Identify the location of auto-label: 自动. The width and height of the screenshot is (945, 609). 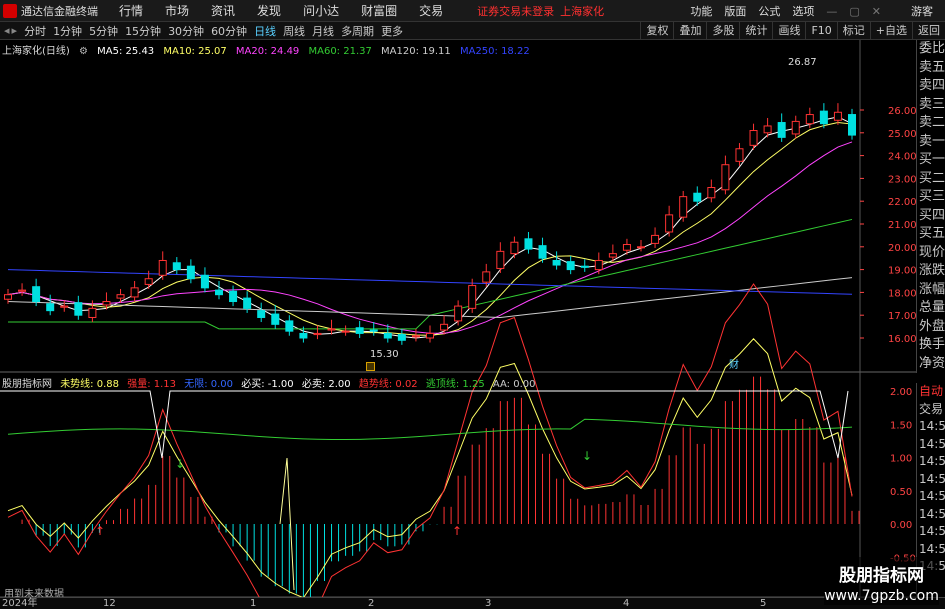
(931, 392).